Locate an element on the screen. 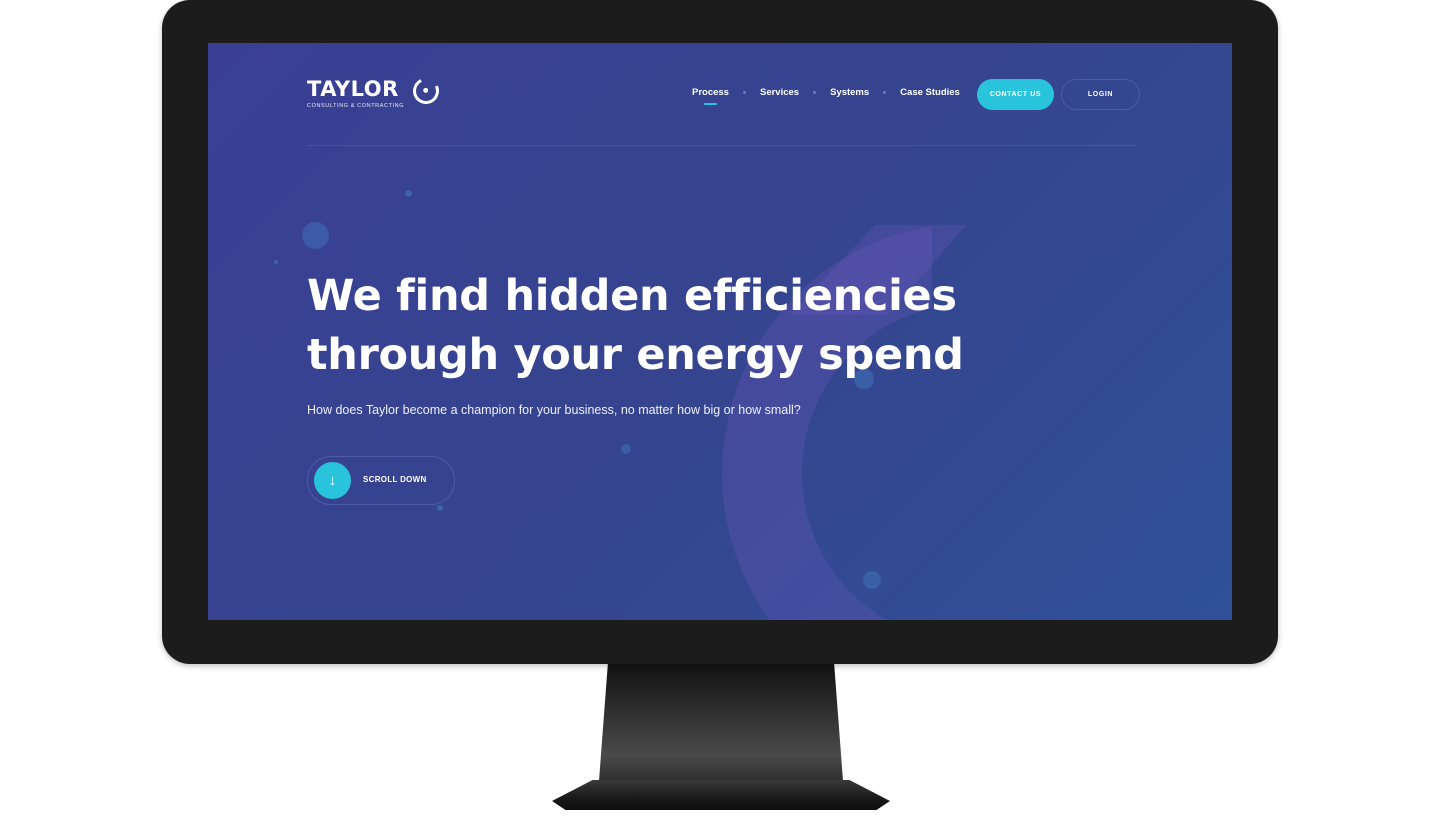  header-divider is located at coordinates (722, 145).